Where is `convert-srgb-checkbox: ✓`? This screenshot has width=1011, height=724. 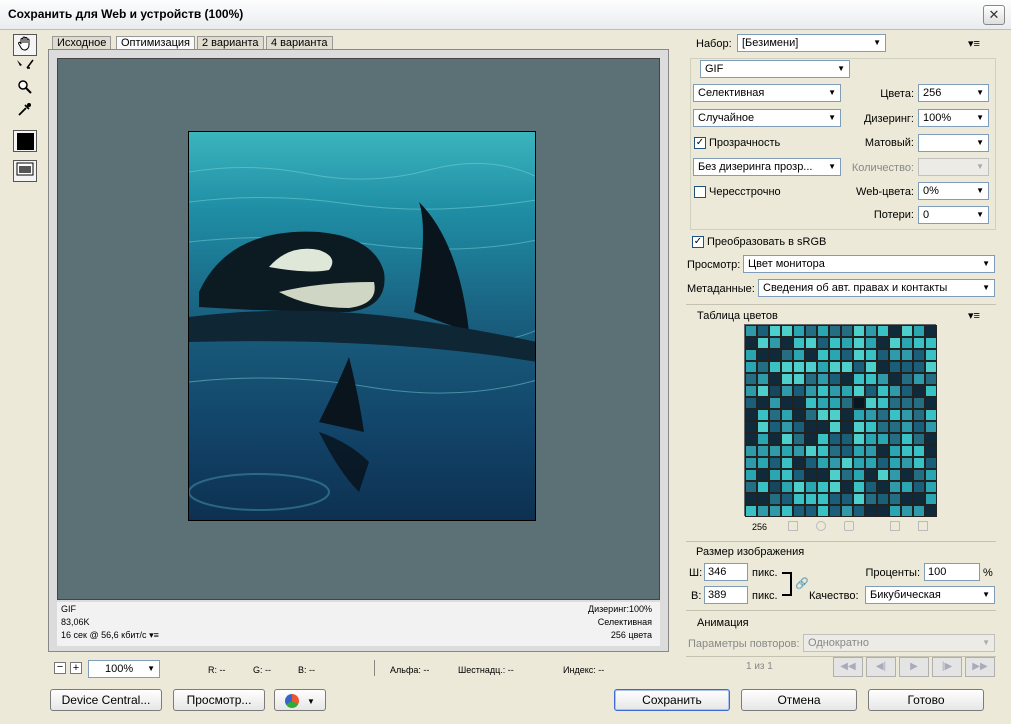 convert-srgb-checkbox: ✓ is located at coordinates (698, 242).